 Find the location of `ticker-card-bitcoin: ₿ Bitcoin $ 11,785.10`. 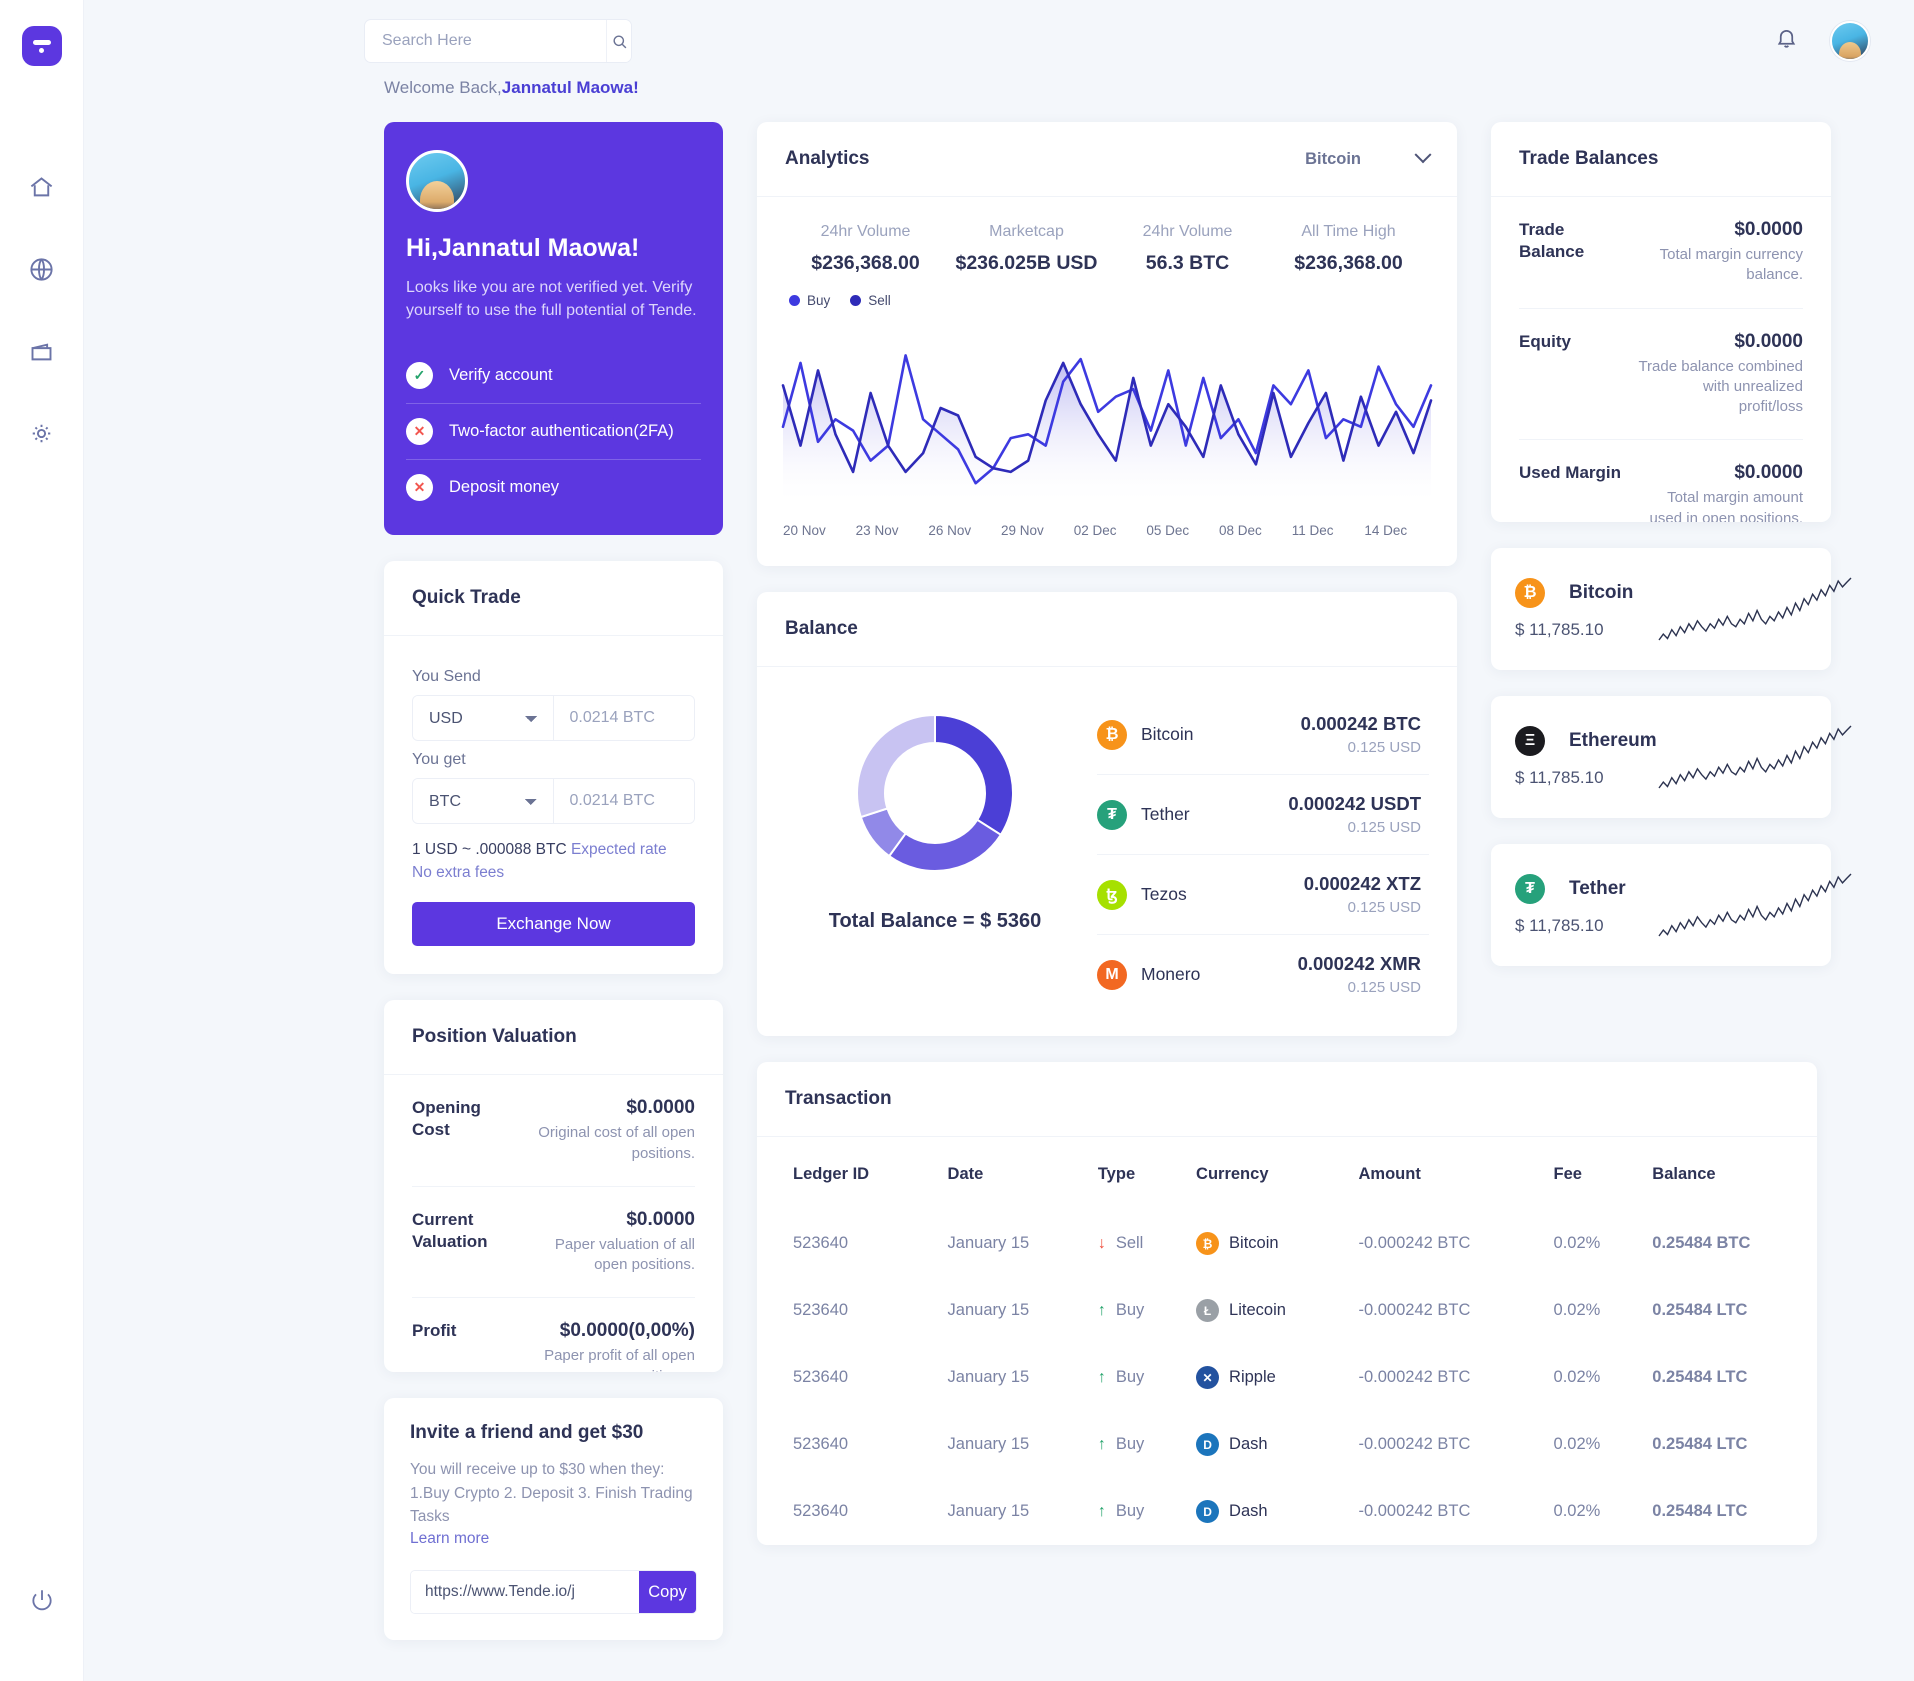

ticker-card-bitcoin: ₿ Bitcoin $ 11,785.10 is located at coordinates (1671, 609).